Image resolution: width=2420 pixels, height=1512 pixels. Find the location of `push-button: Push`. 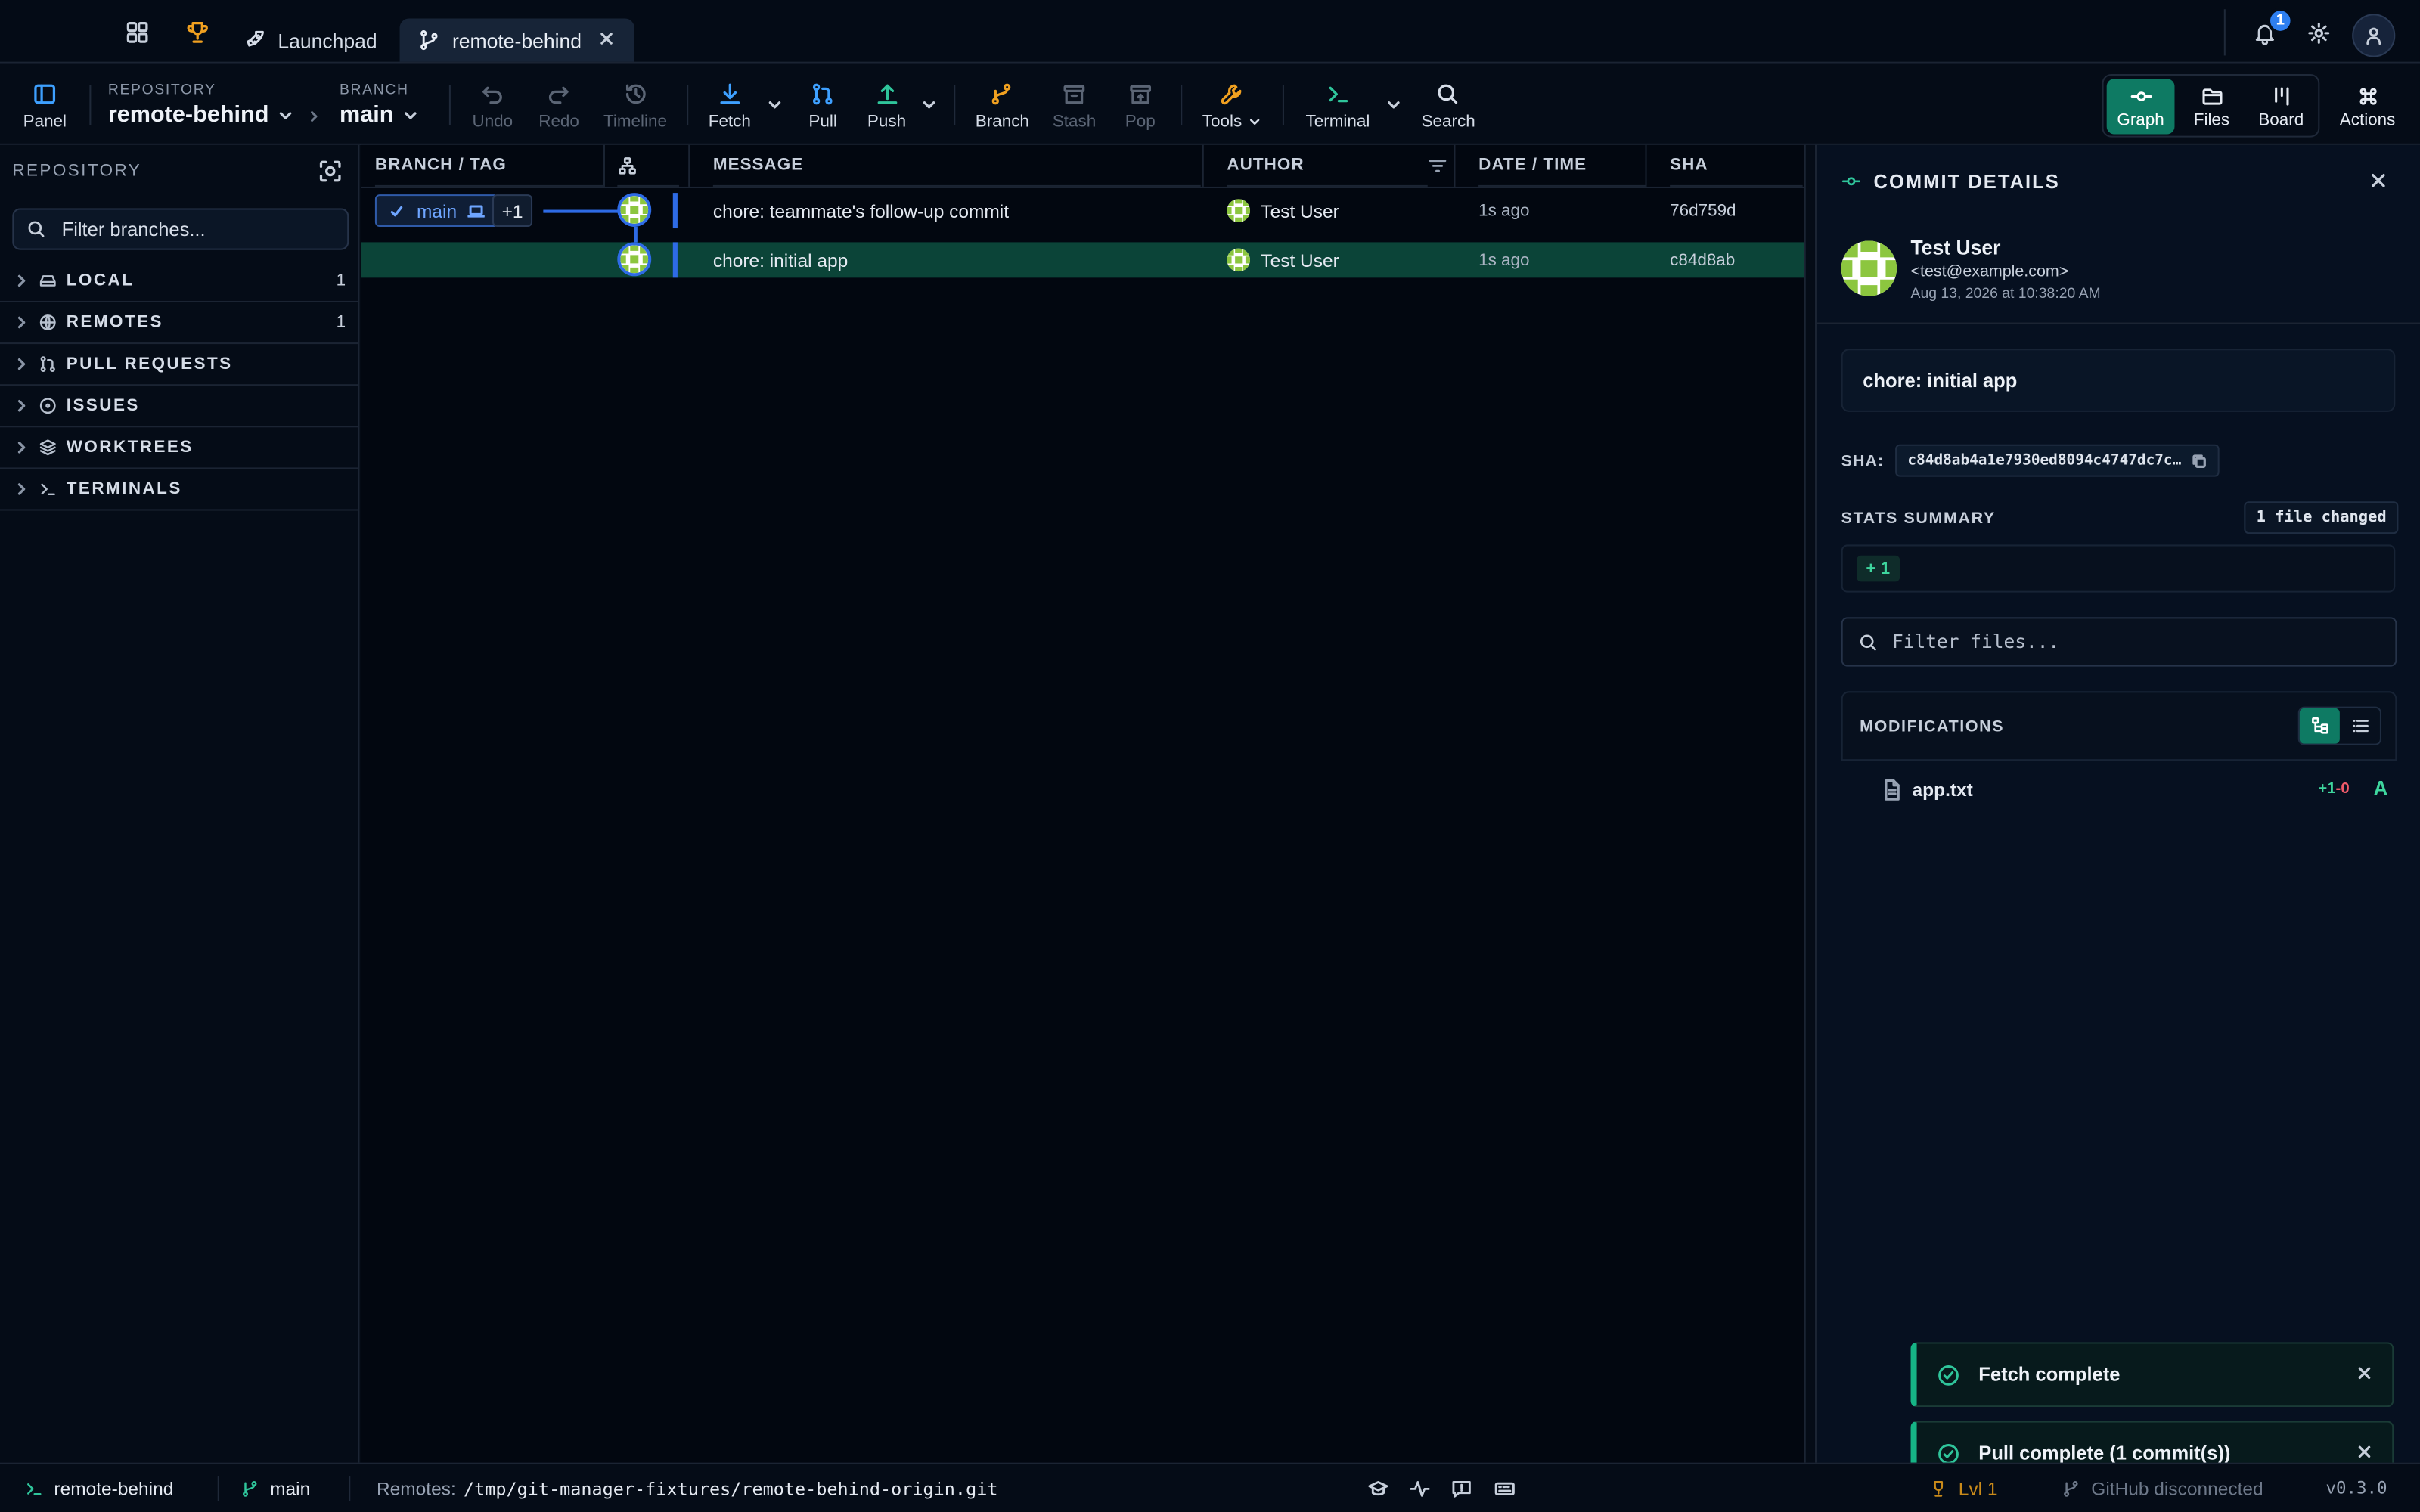

push-button: Push is located at coordinates (886, 106).